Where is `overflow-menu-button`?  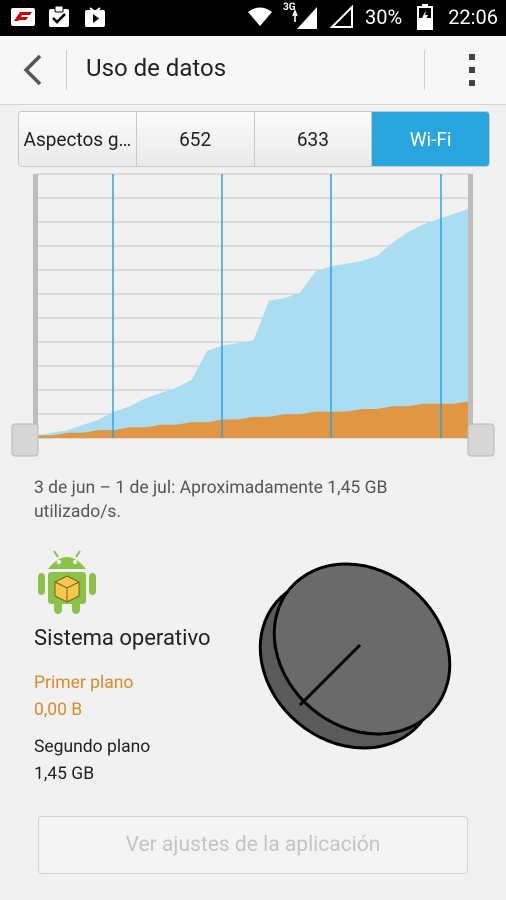 overflow-menu-button is located at coordinates (472, 70).